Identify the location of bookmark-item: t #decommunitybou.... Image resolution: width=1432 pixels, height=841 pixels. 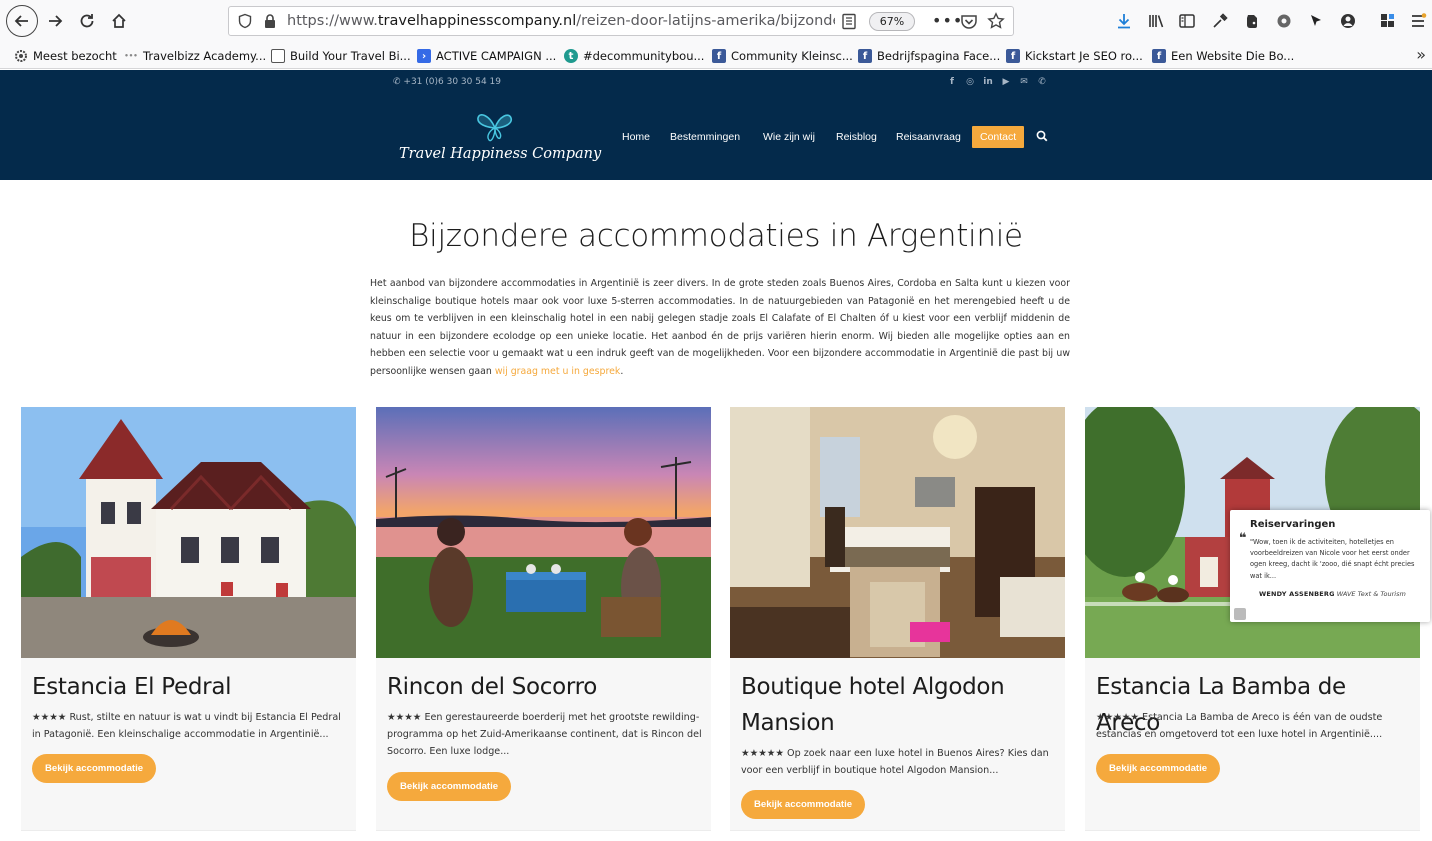
(634, 56).